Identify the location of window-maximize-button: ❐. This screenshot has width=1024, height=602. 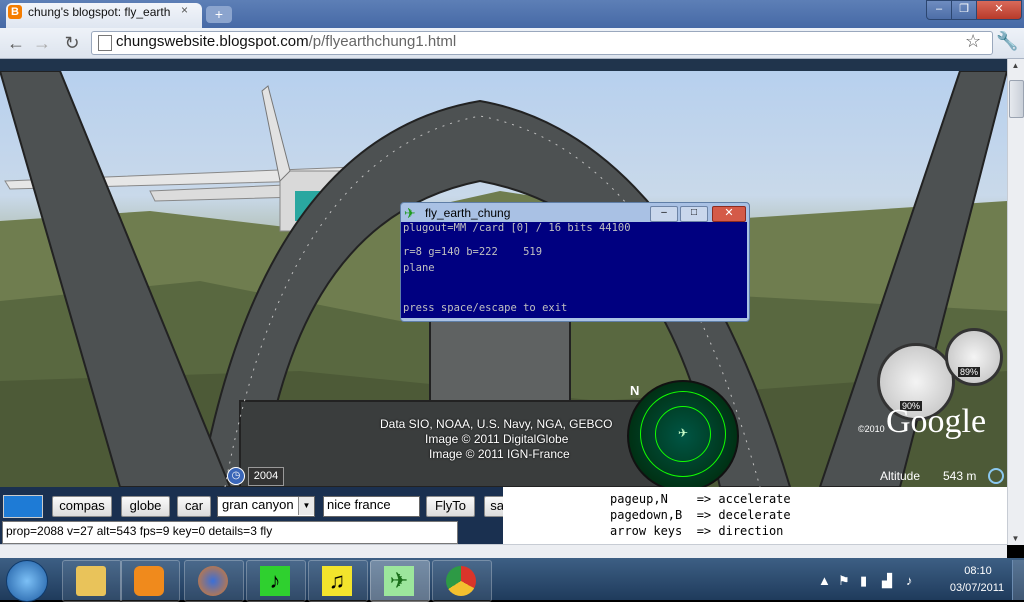
(964, 10).